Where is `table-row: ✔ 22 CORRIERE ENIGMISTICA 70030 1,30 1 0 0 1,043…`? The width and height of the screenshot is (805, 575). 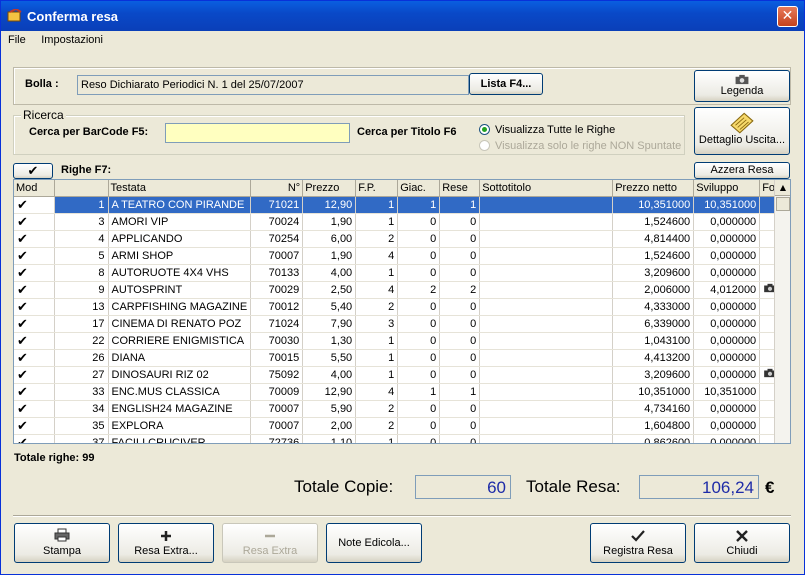
table-row: ✔ 22 CORRIERE ENIGMISTICA 70030 1,30 1 0 0 1,043… is located at coordinates (401, 341).